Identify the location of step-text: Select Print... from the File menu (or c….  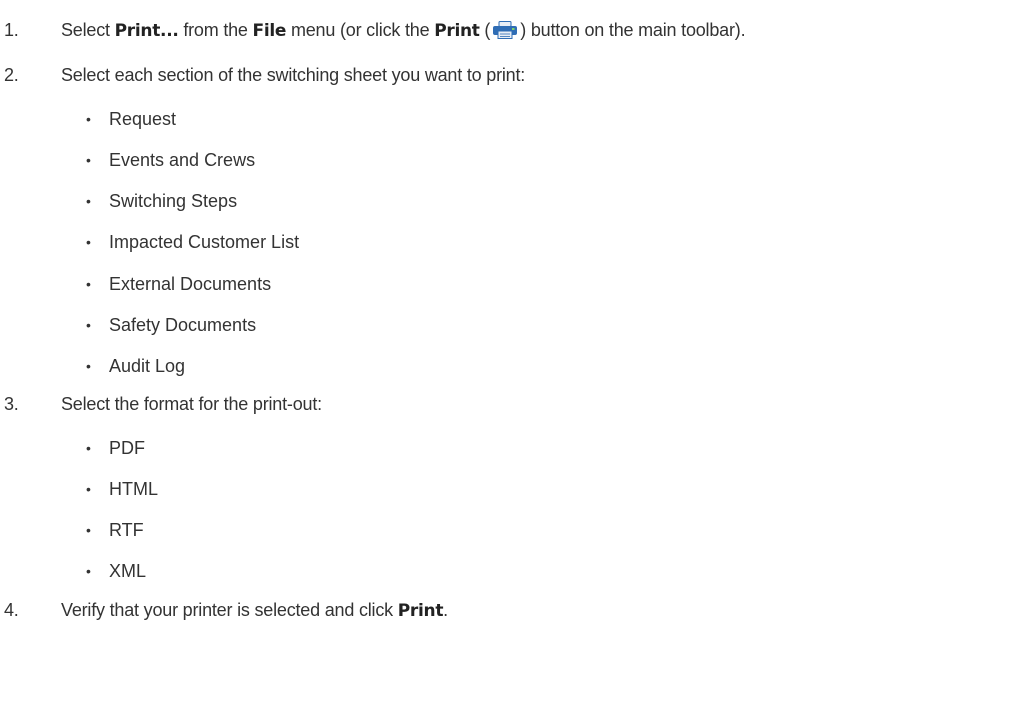
(403, 30).